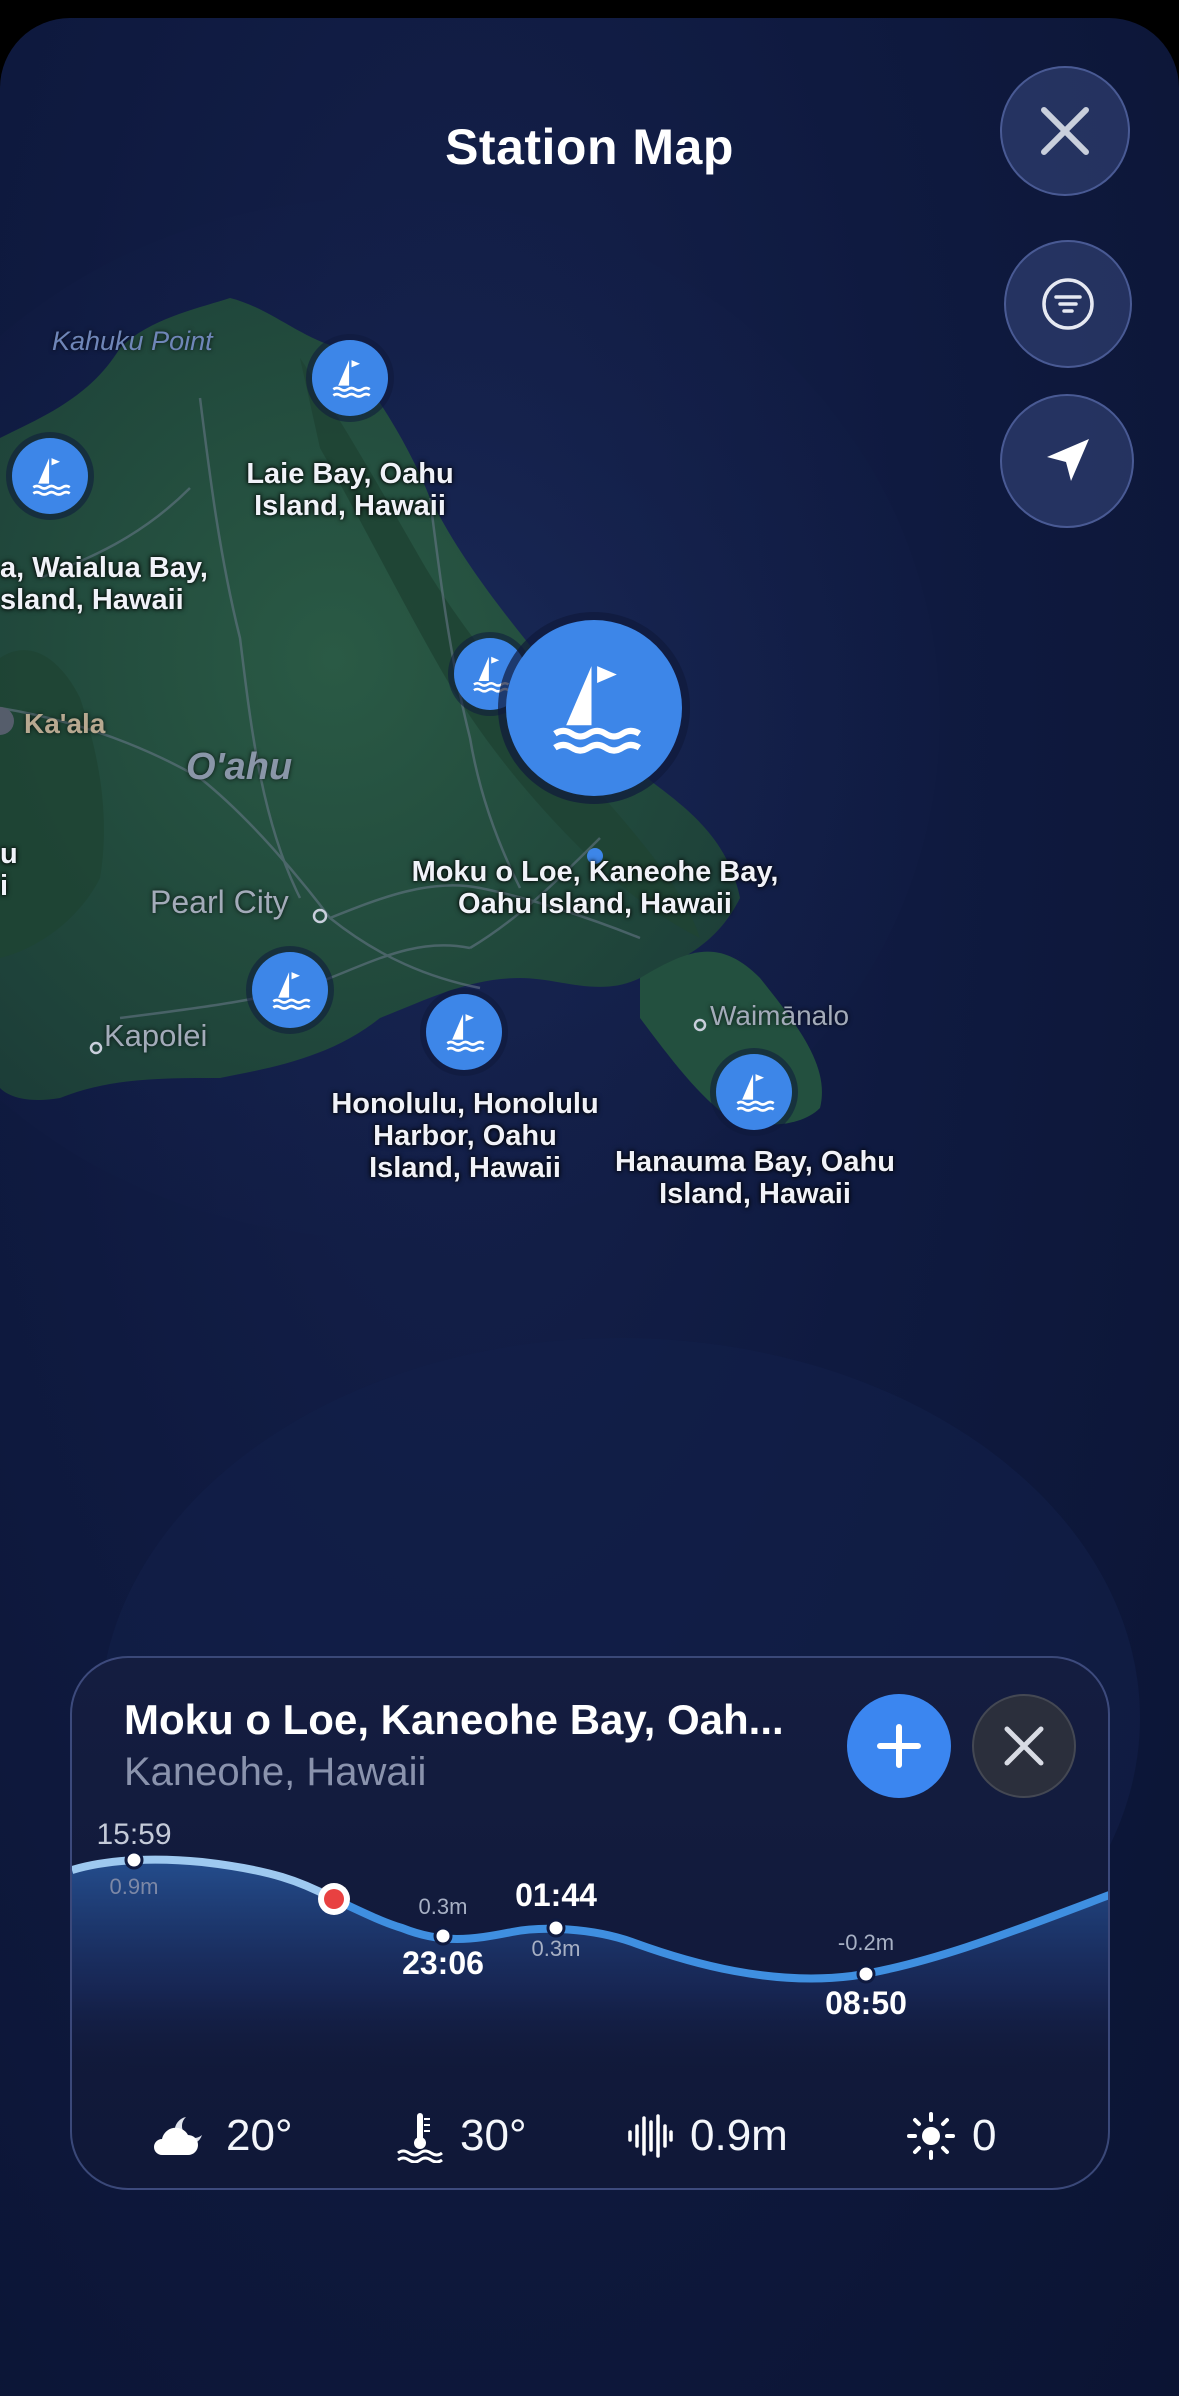 This screenshot has height=2396, width=1179. Describe the element at coordinates (707, 2136) in the screenshot. I see `wave-height: 0.9m` at that location.